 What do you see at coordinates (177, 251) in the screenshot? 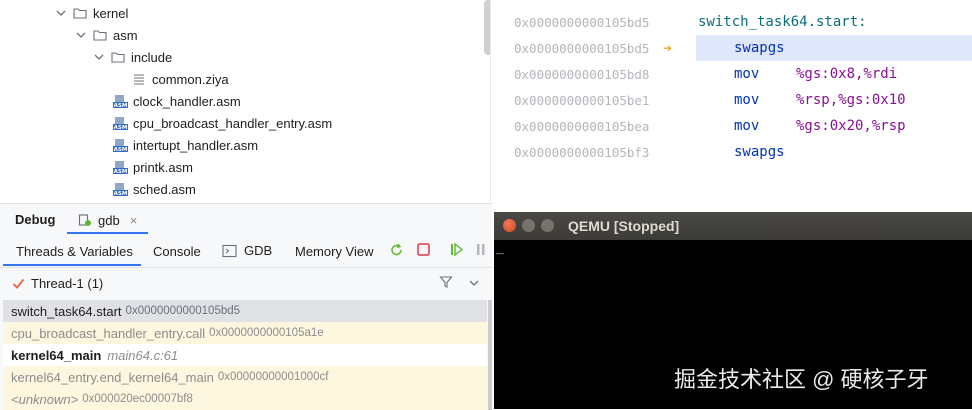
I see `tab-console: Console` at bounding box center [177, 251].